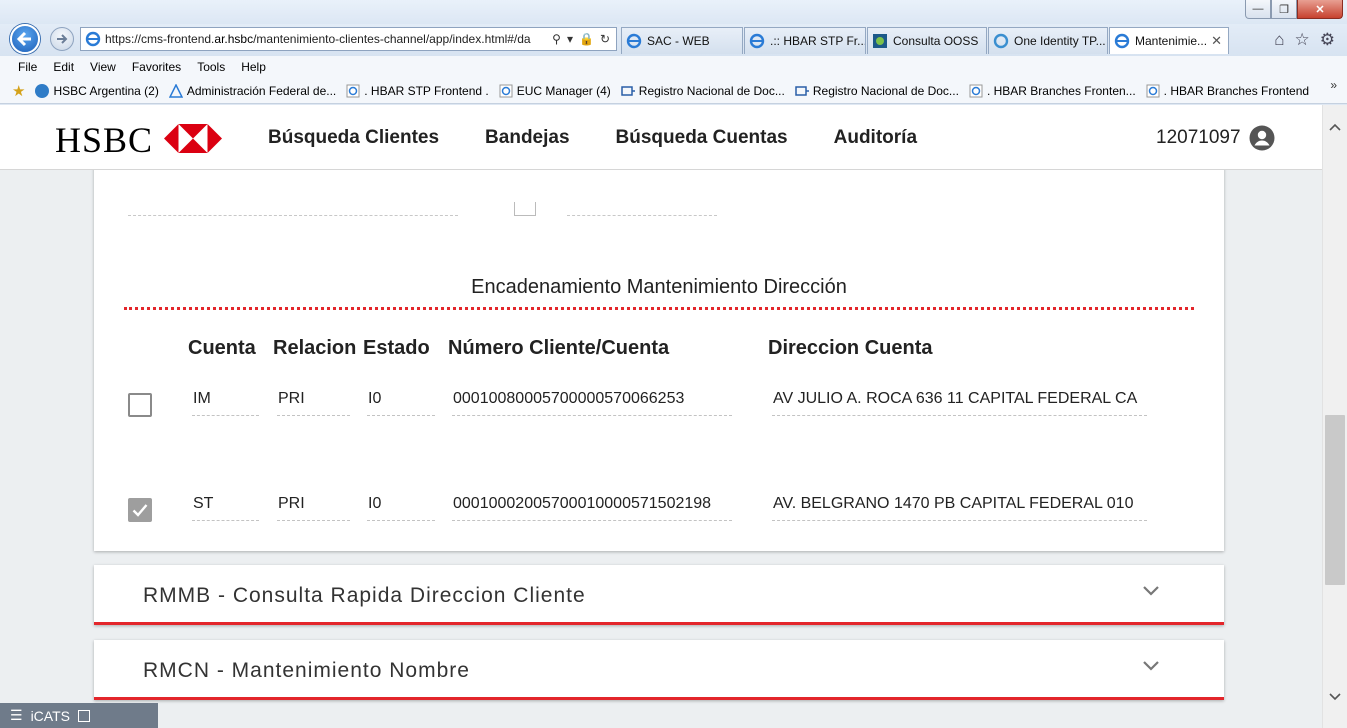 Image resolution: width=1347 pixels, height=728 pixels. What do you see at coordinates (802, 90) in the screenshot?
I see `registry-icon` at bounding box center [802, 90].